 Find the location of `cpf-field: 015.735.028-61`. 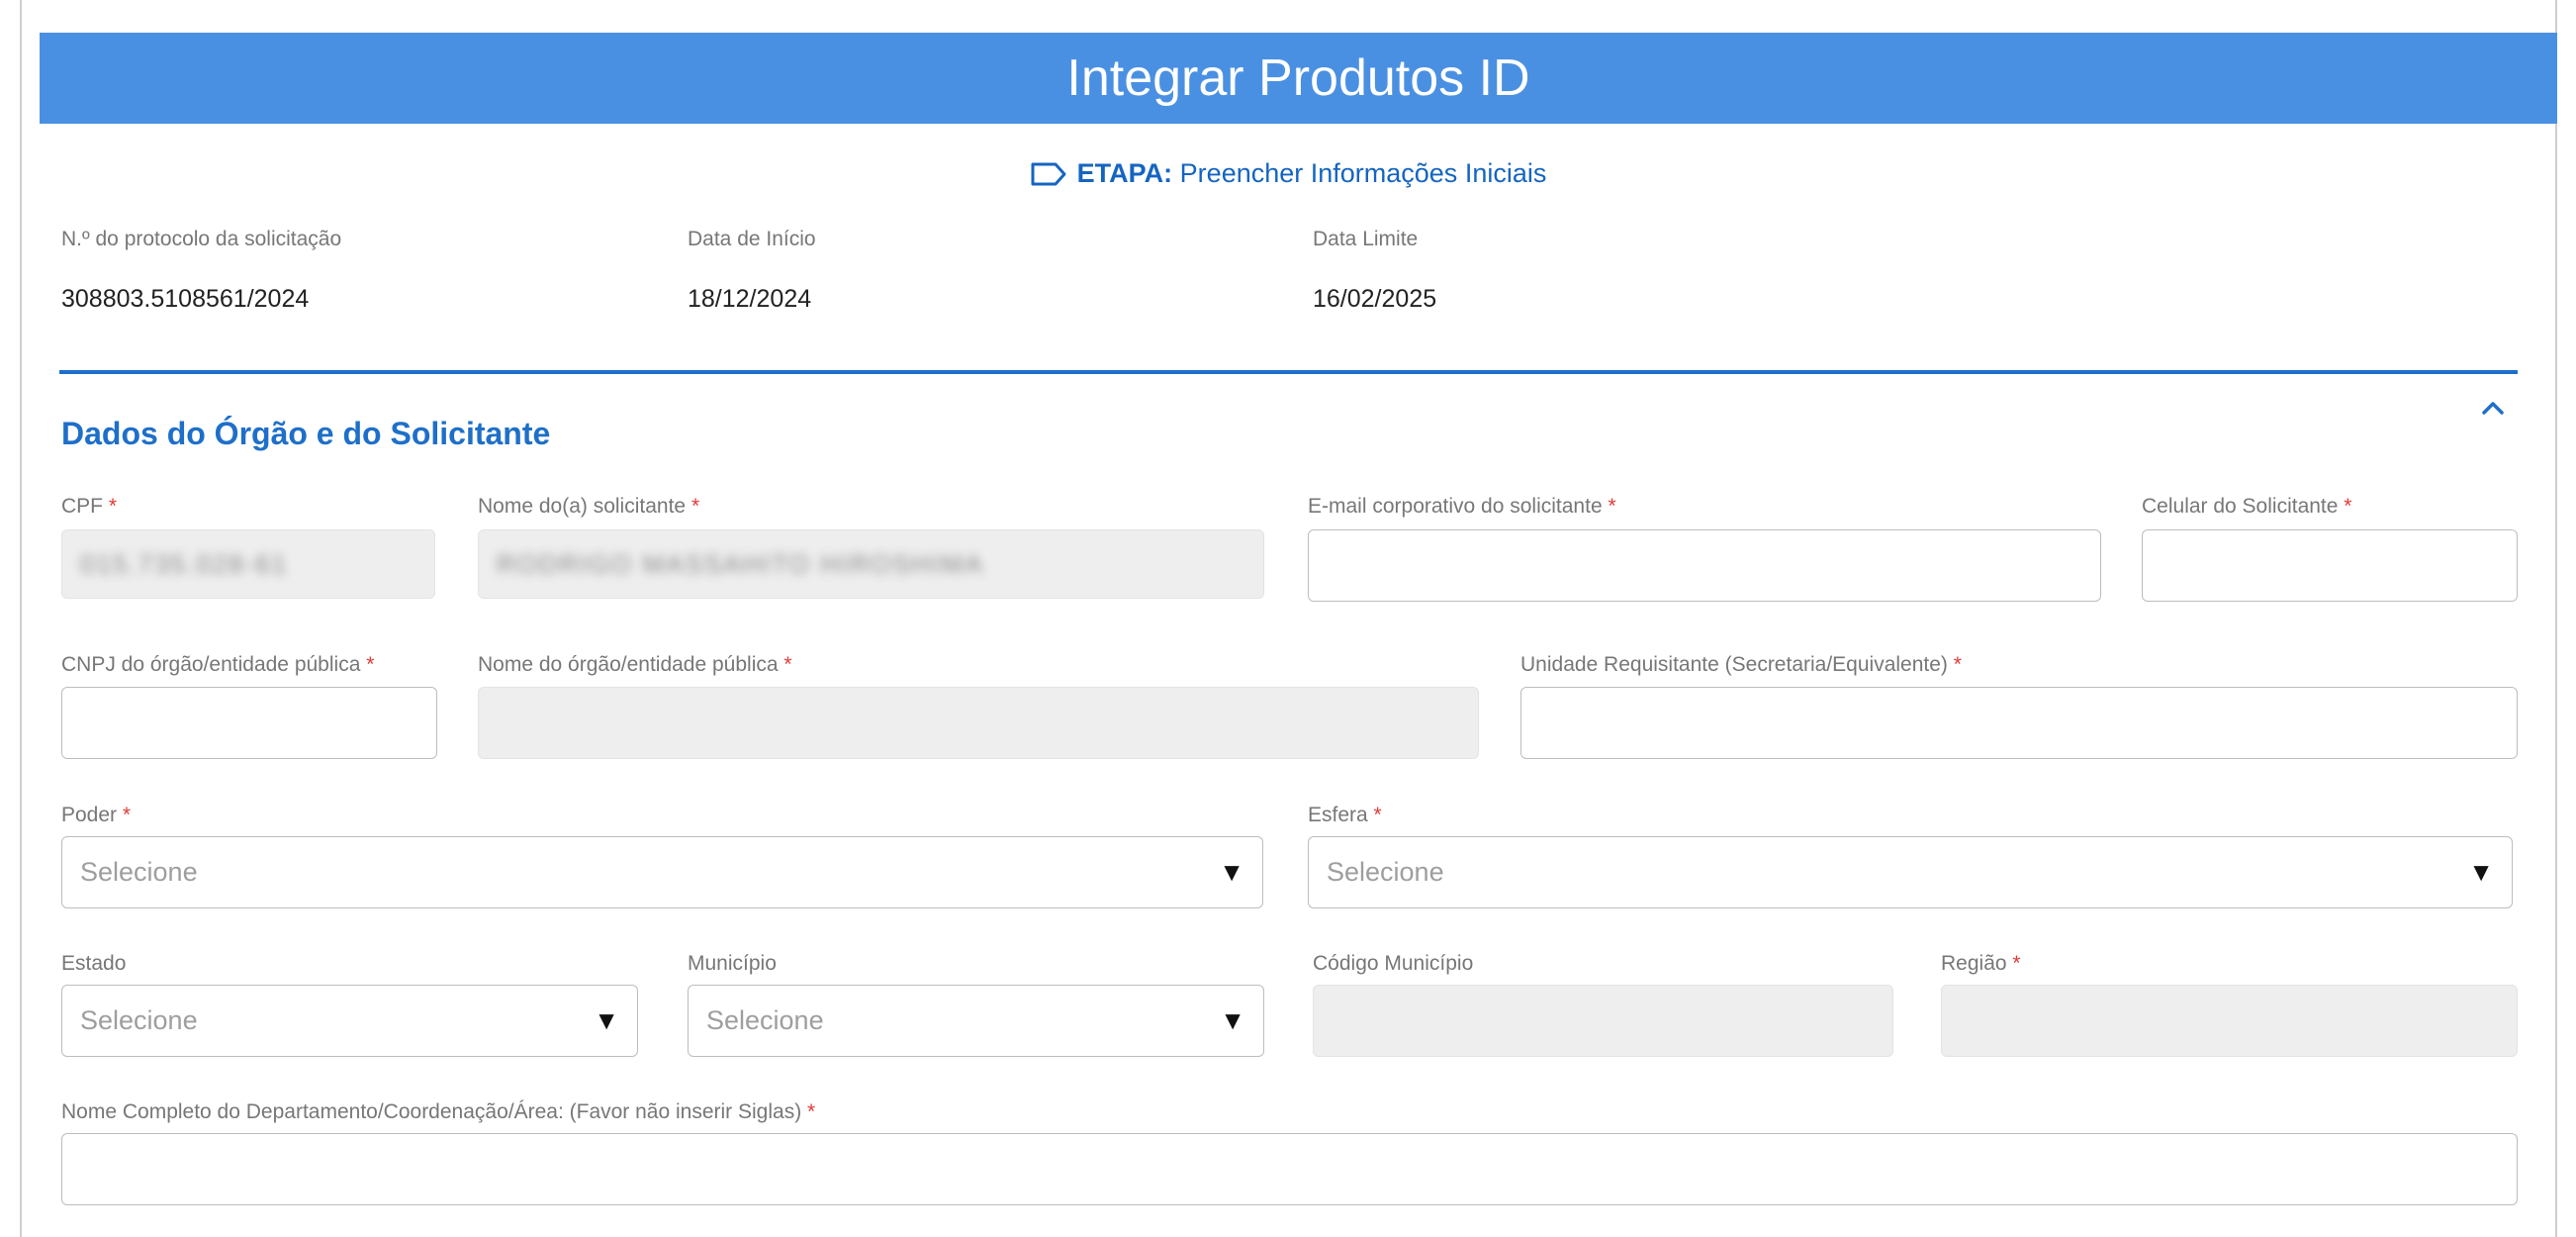

cpf-field: 015.735.028-61 is located at coordinates (248, 564).